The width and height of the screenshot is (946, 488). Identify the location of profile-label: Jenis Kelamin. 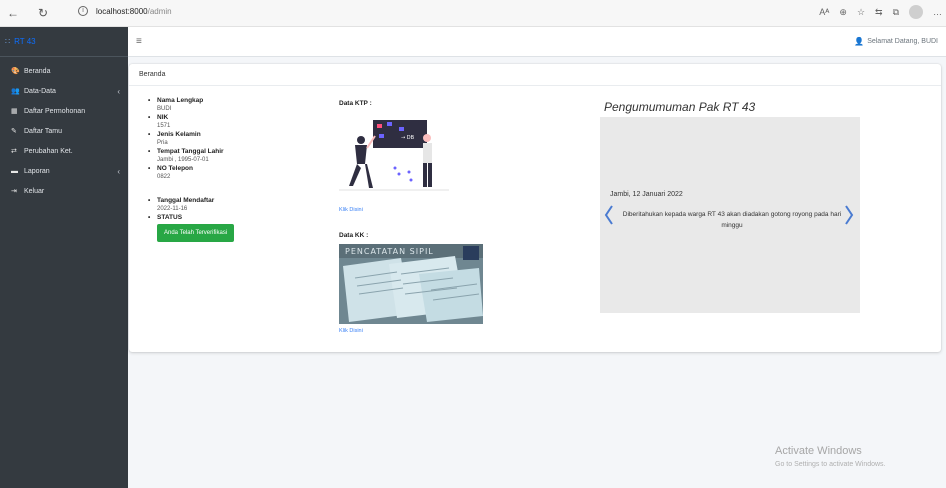
(227, 135).